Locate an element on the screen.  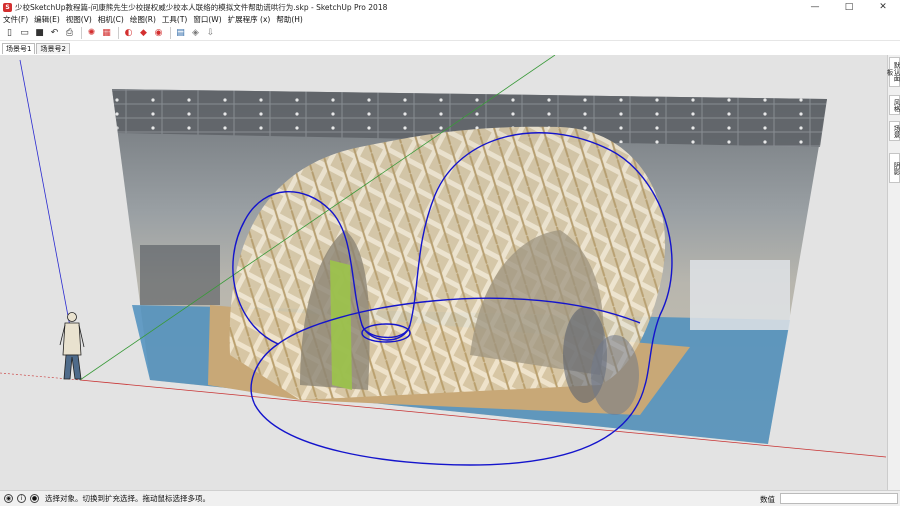
minimize-button: — is located at coordinates (815, 7).